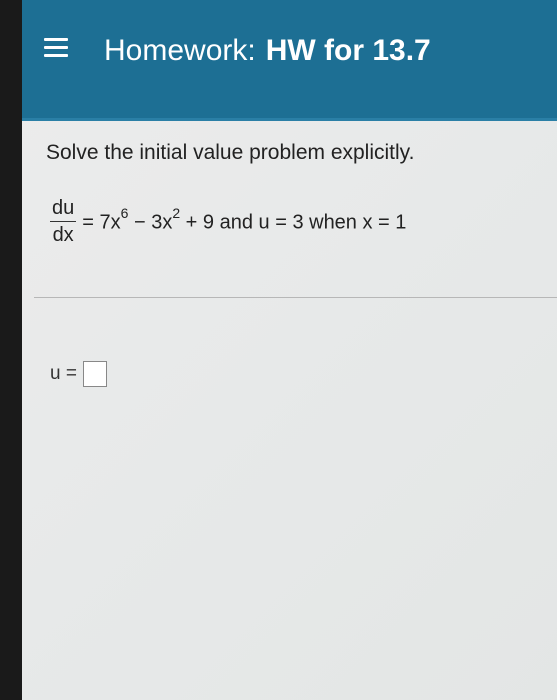 Image resolution: width=557 pixels, height=700 pixels. I want to click on exponent-1: 6, so click(124, 212).